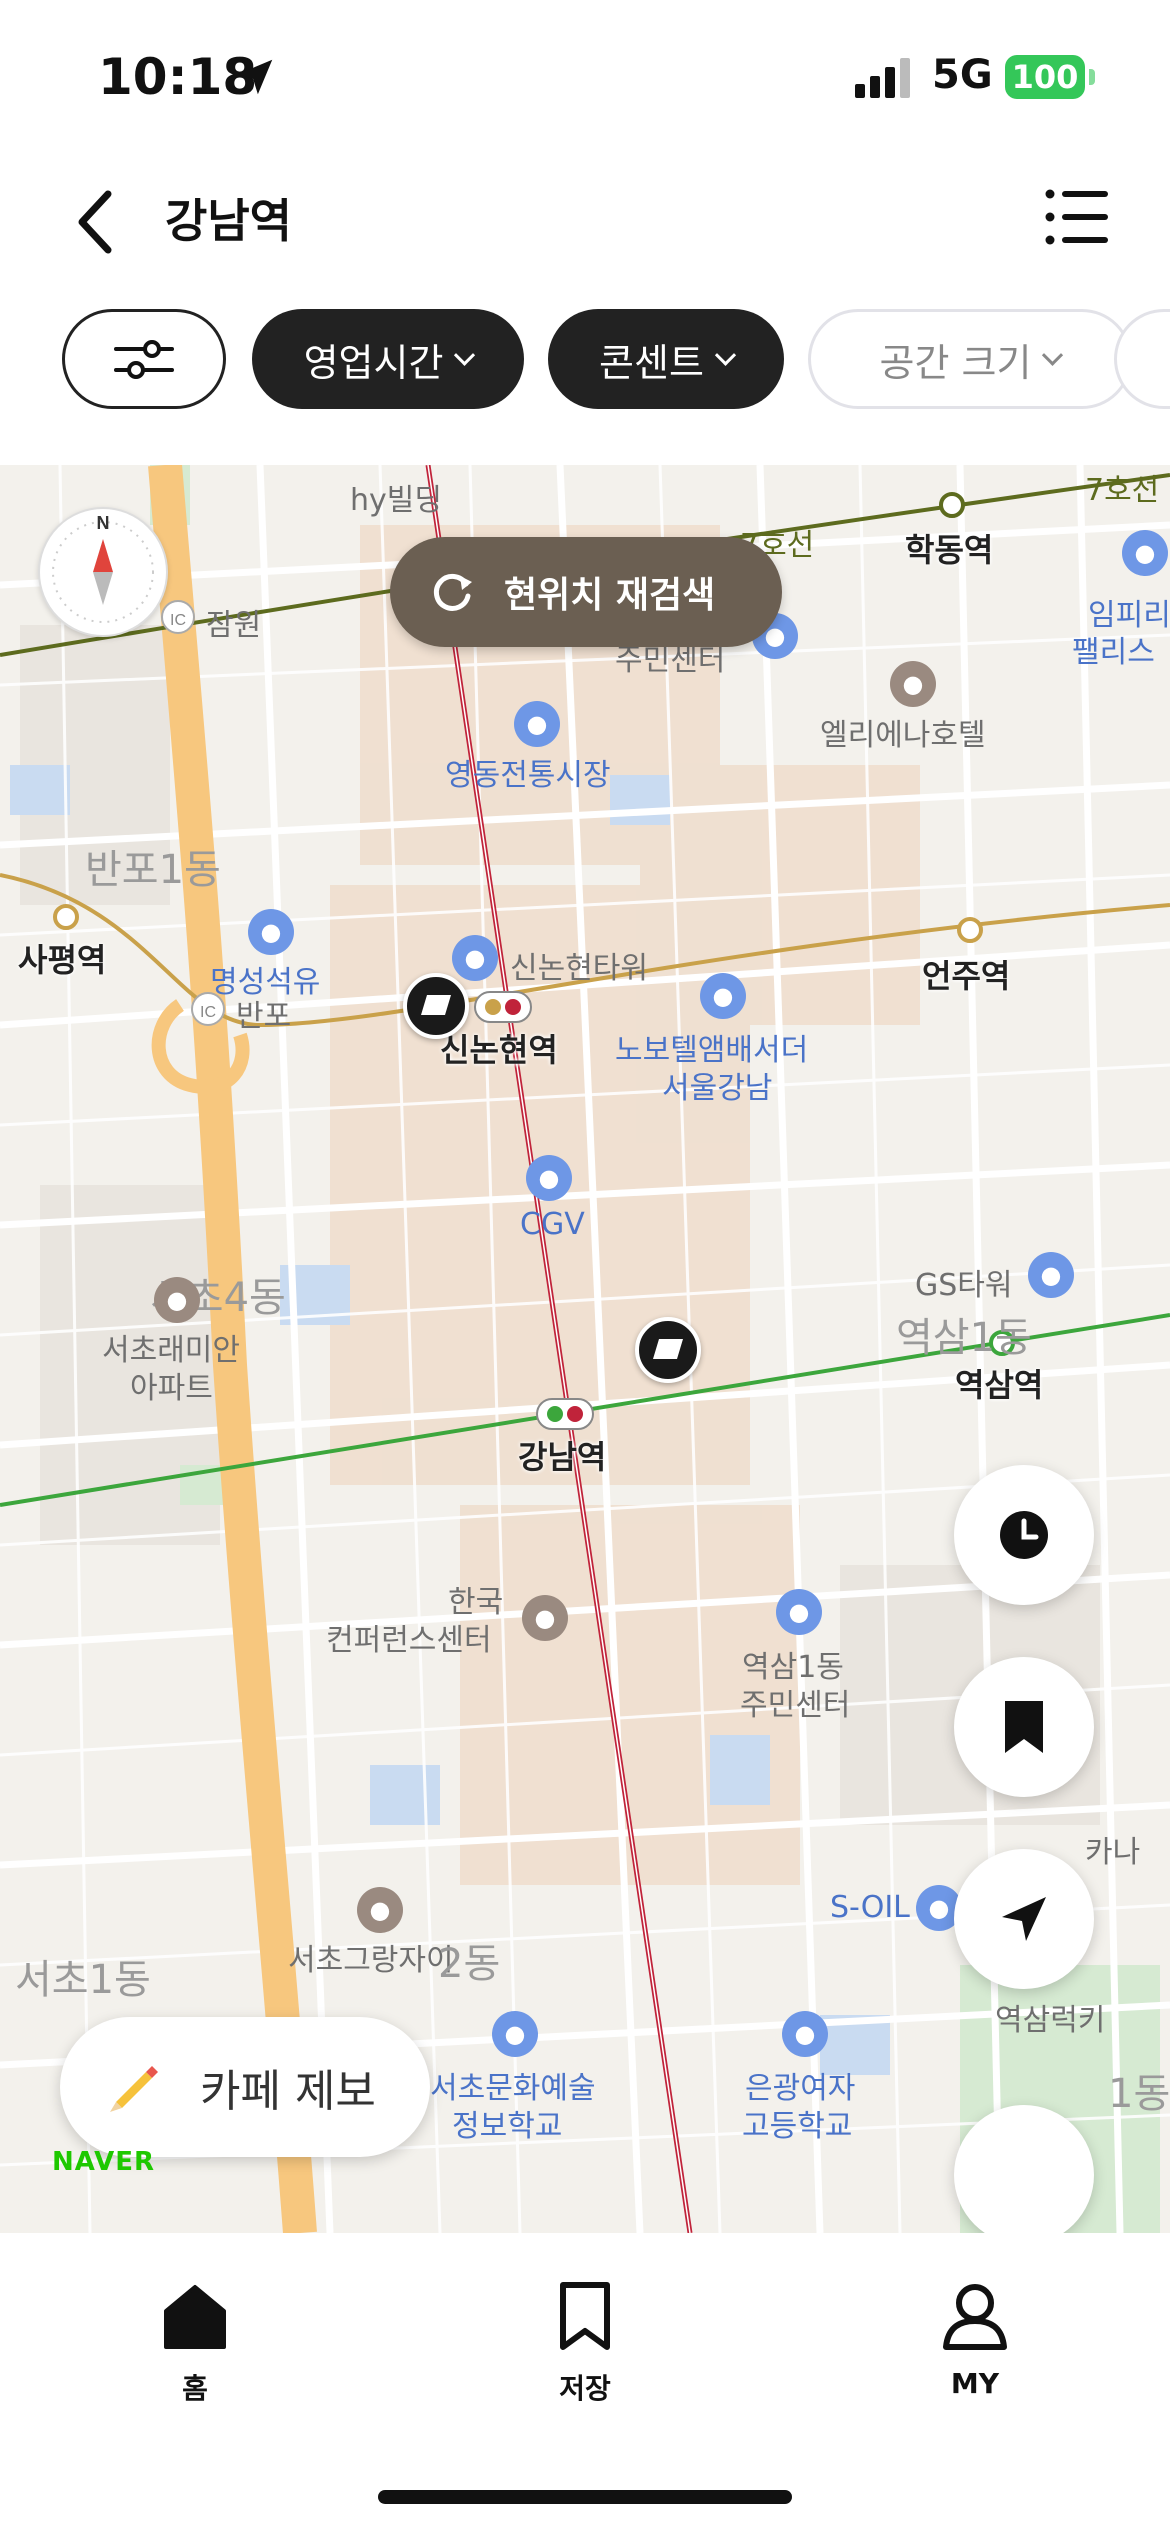 The height and width of the screenshot is (2532, 1170). Describe the element at coordinates (962, 75) in the screenshot. I see `network-type: 5G` at that location.